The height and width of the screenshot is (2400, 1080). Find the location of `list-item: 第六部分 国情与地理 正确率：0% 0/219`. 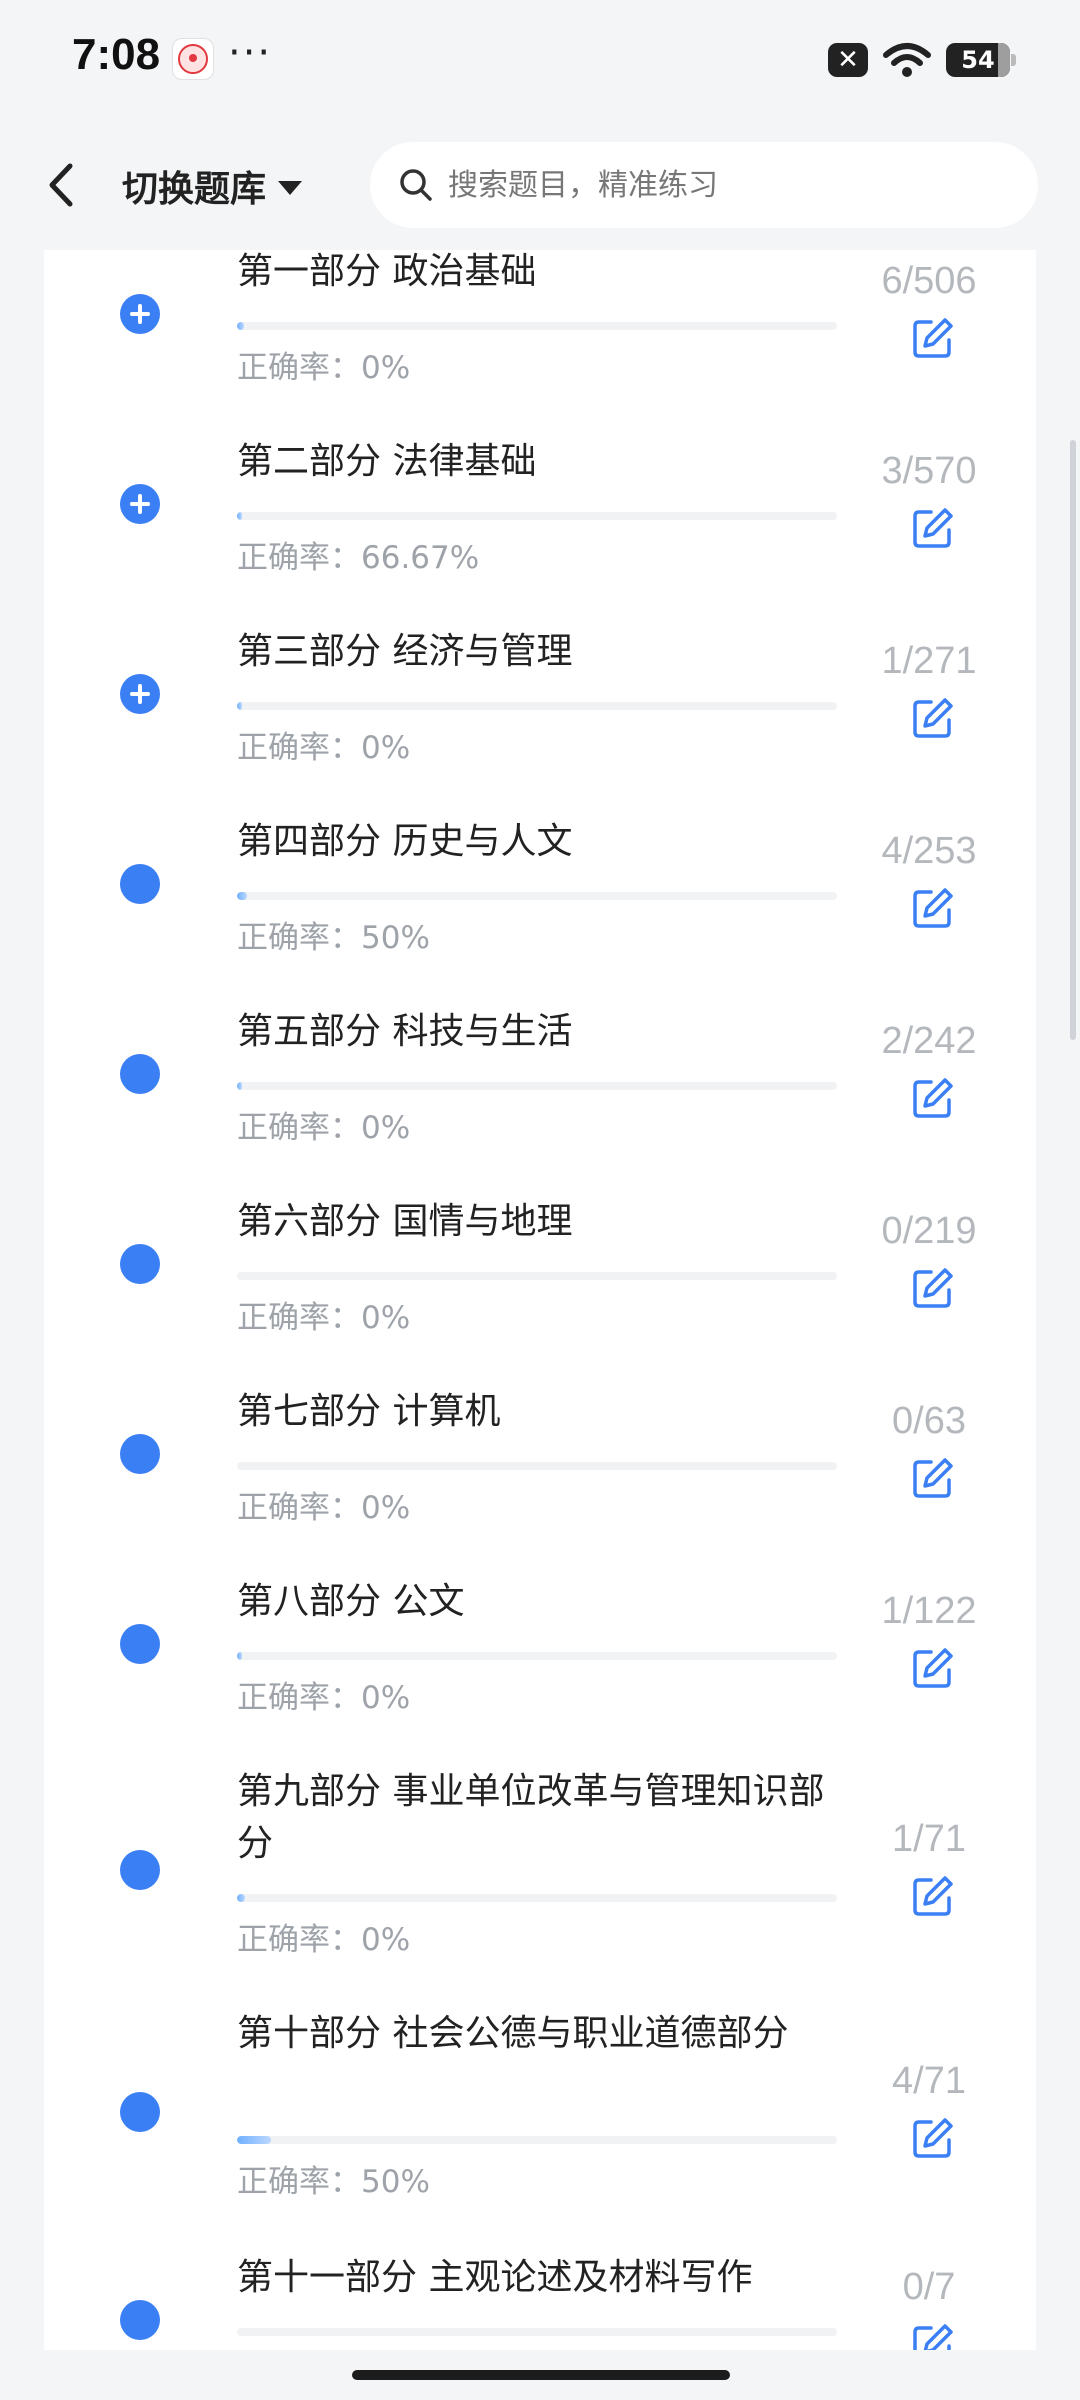

list-item: 第六部分 国情与地理 正确率：0% 0/219 is located at coordinates (540, 1277).